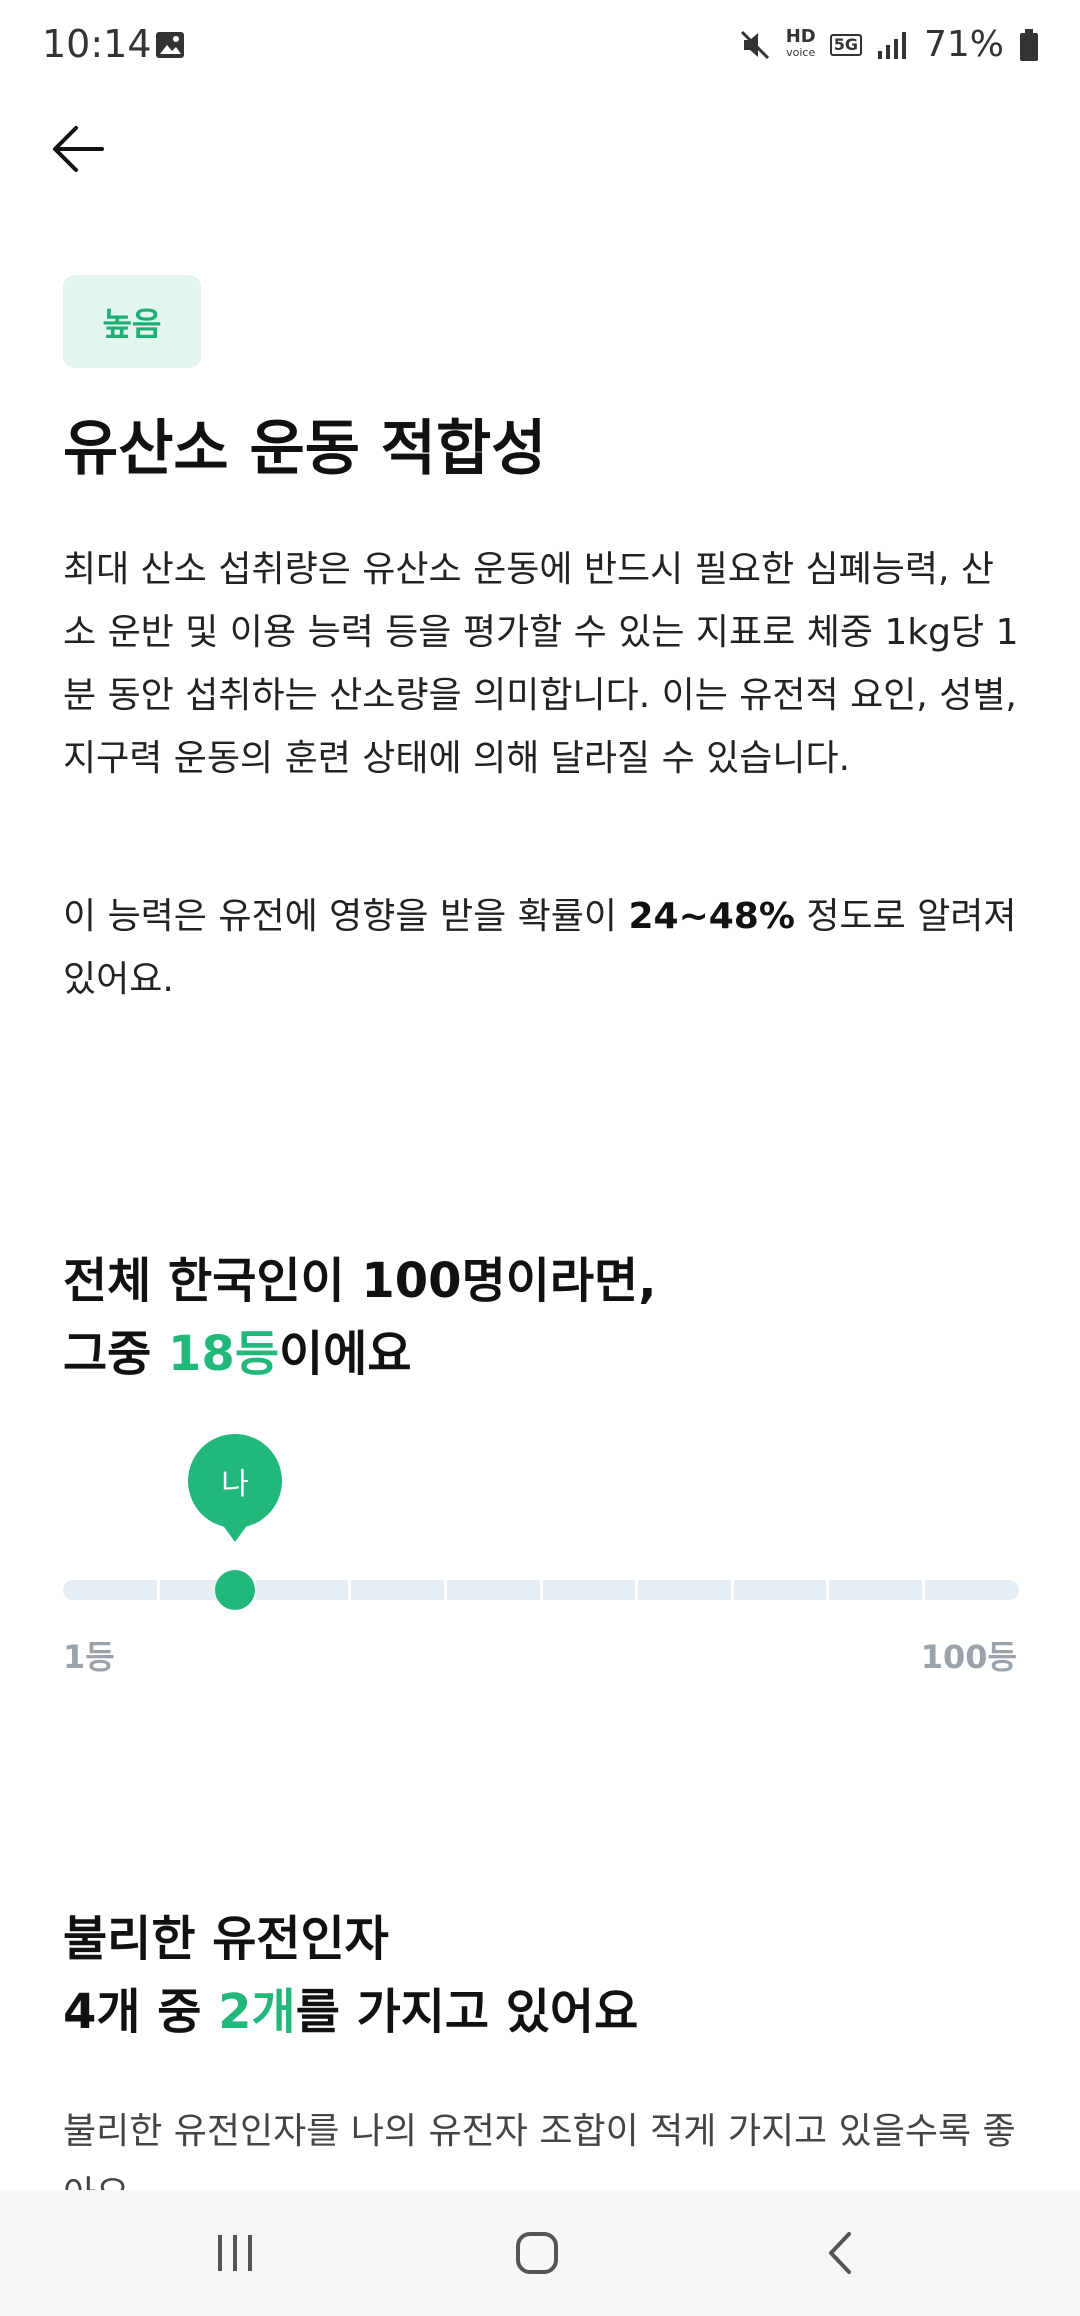 Image resolution: width=1080 pixels, height=2316 pixels. I want to click on system-nav-bar, so click(540, 2253).